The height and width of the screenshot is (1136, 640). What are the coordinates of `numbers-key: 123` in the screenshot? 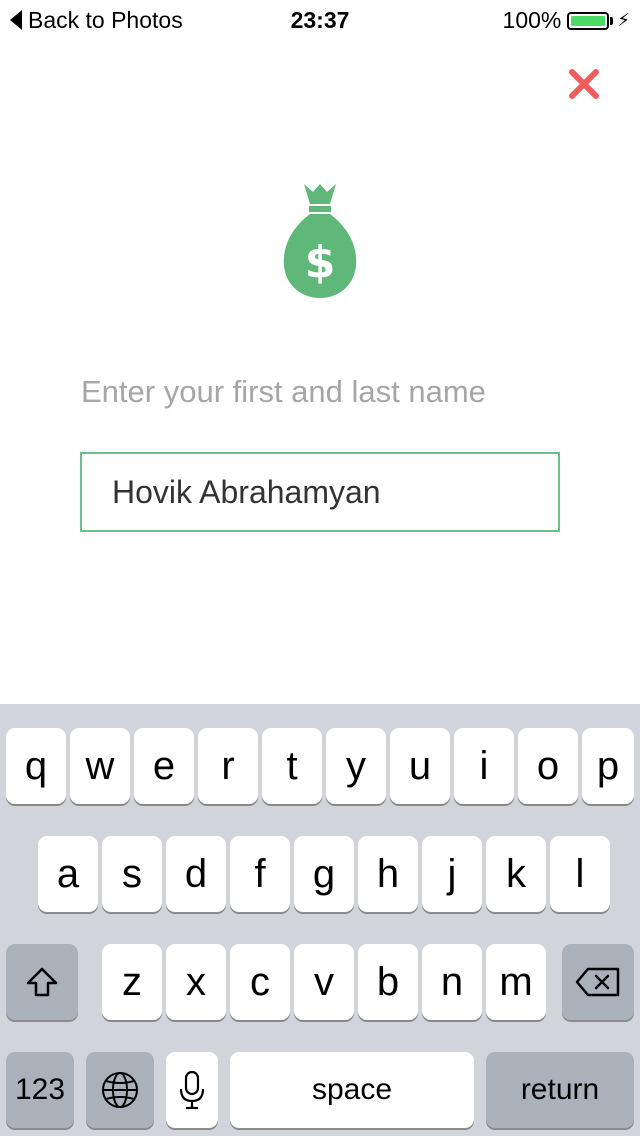 It's located at (40, 1090).